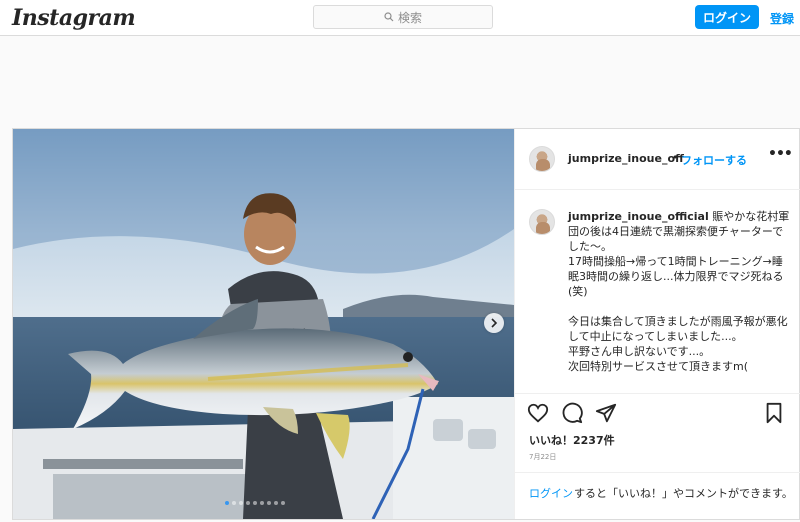 The height and width of the screenshot is (522, 800). I want to click on chevron-right-icon, so click(494, 323).